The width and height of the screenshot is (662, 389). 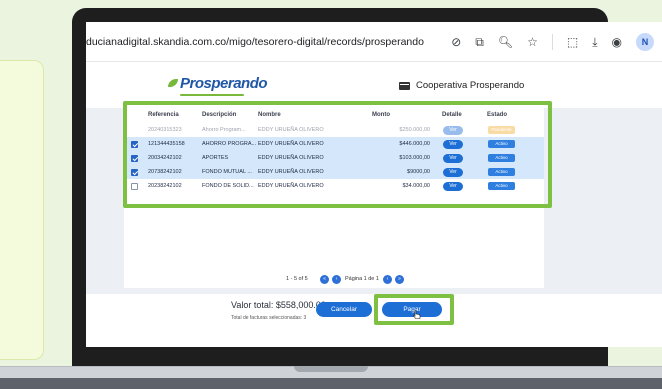 I want to click on install-app-icon: ⧉, so click(x=479, y=42).